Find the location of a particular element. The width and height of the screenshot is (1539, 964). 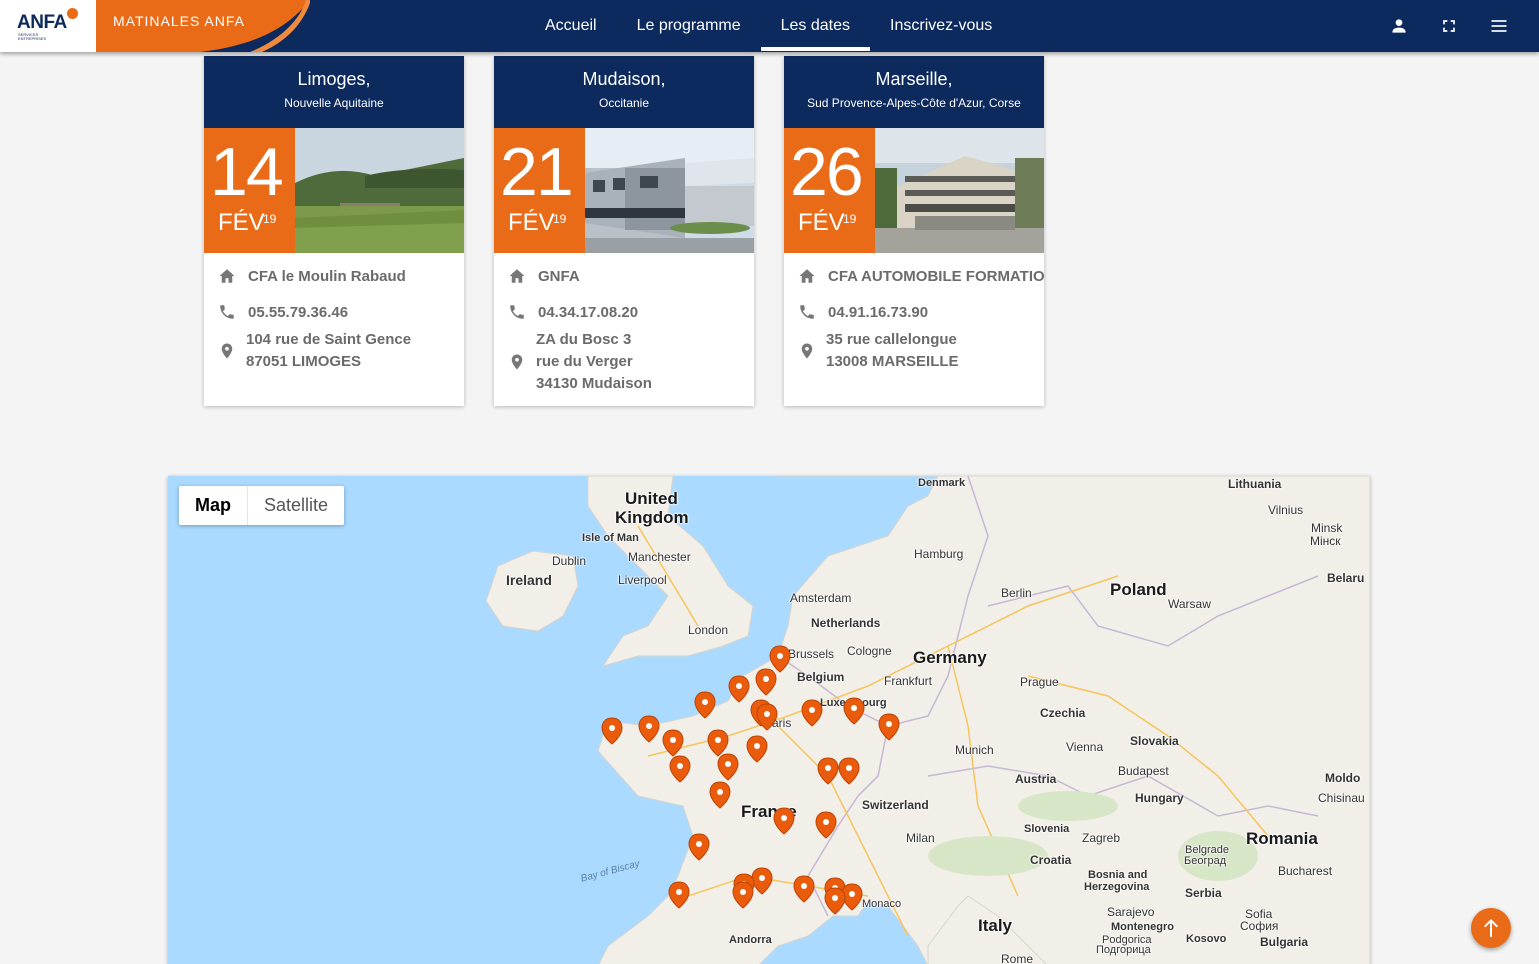

venue-name-row: CFA le Moulin Rabaud is located at coordinates (341, 276).